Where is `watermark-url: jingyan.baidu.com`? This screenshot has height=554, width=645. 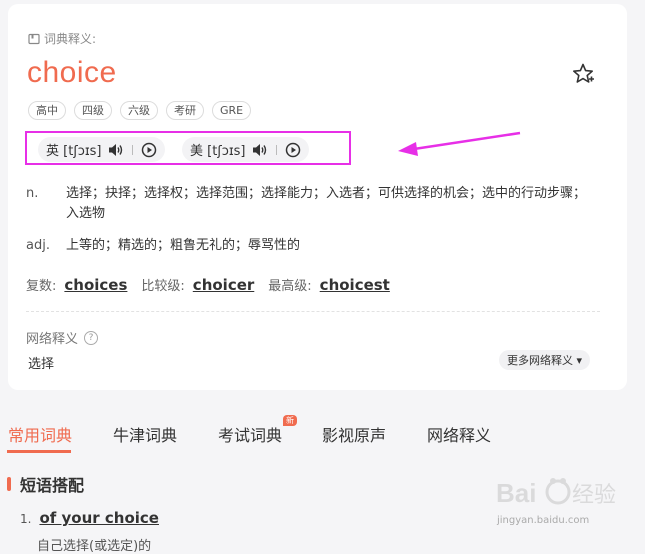
watermark-url: jingyan.baidu.com is located at coordinates (543, 520).